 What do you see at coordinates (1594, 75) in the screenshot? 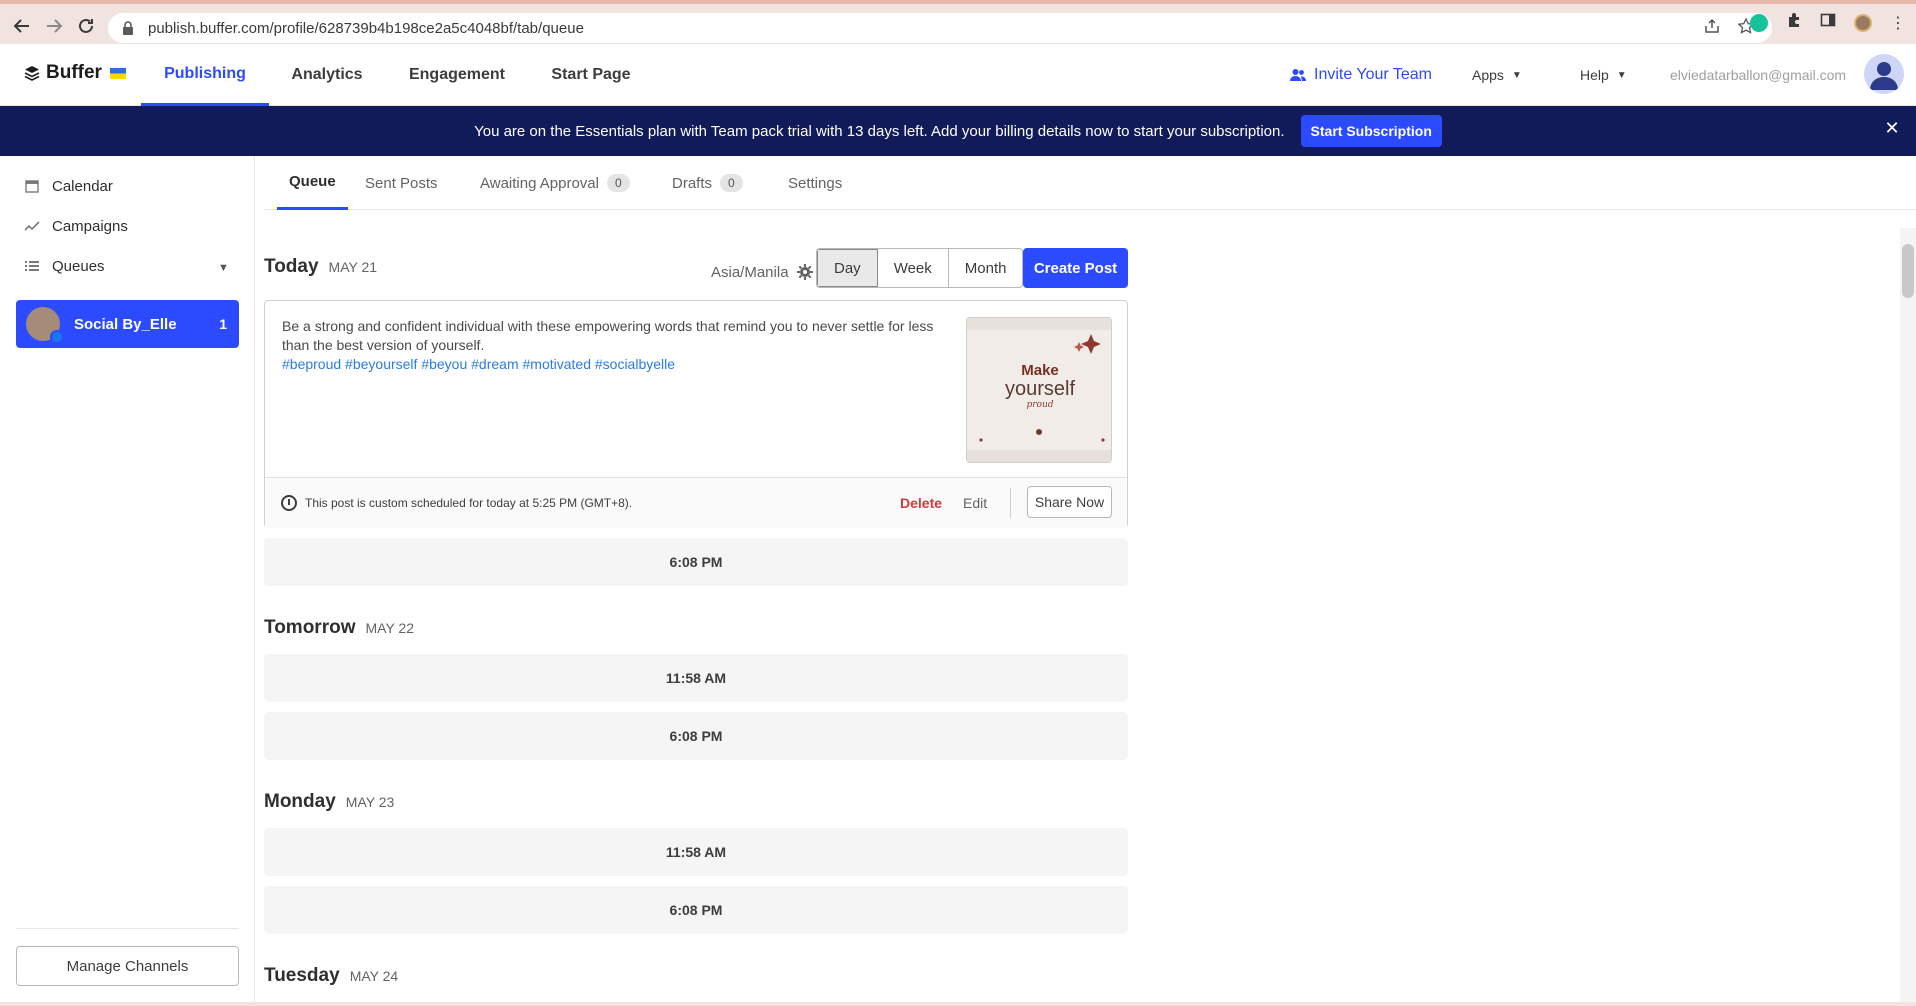
I see `help-label: Help` at bounding box center [1594, 75].